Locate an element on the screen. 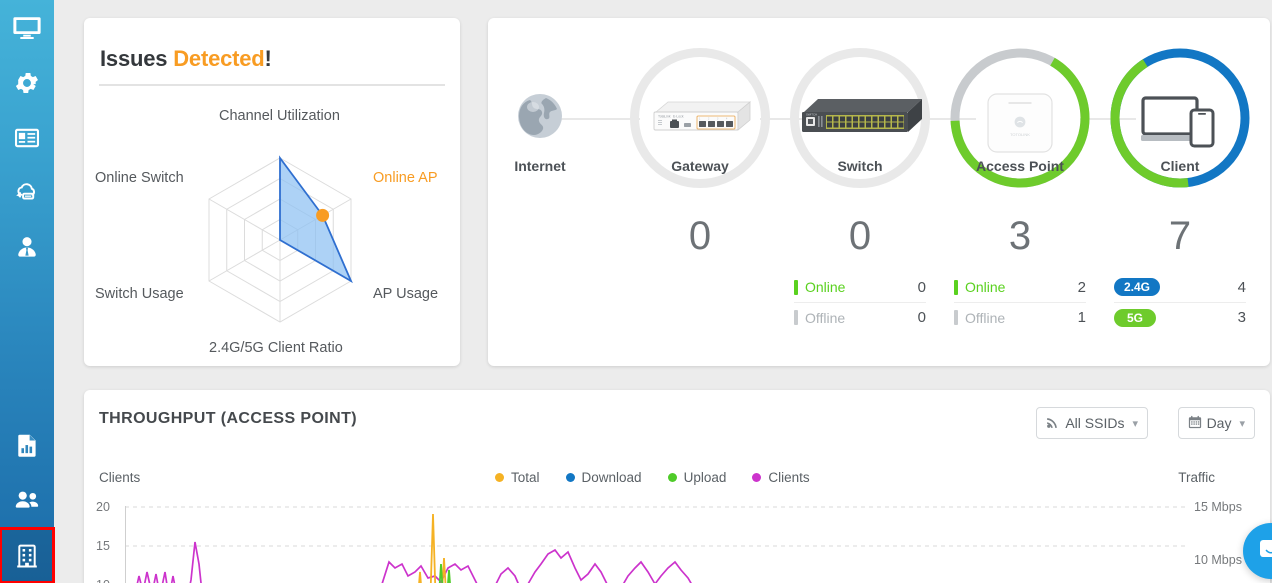  issues-title-divider is located at coordinates (272, 85).